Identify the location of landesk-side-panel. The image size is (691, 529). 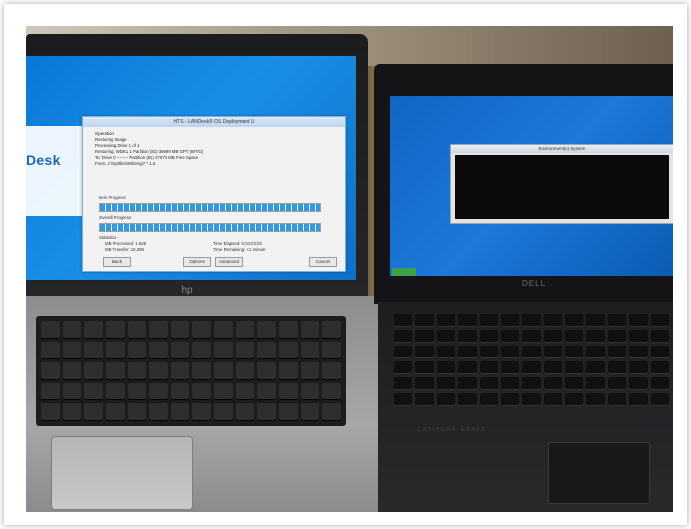
(56, 171).